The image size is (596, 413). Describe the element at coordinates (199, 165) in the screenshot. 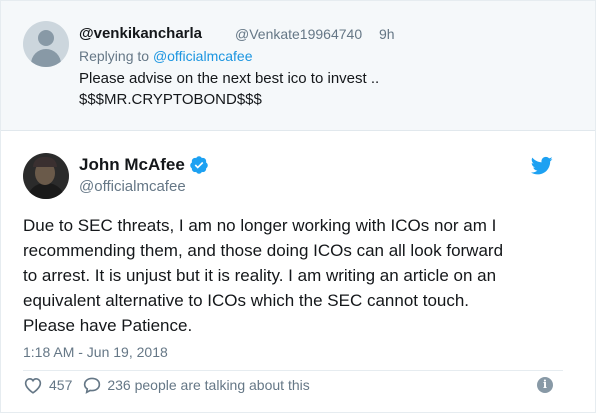

I see `verified-badge-icon` at that location.